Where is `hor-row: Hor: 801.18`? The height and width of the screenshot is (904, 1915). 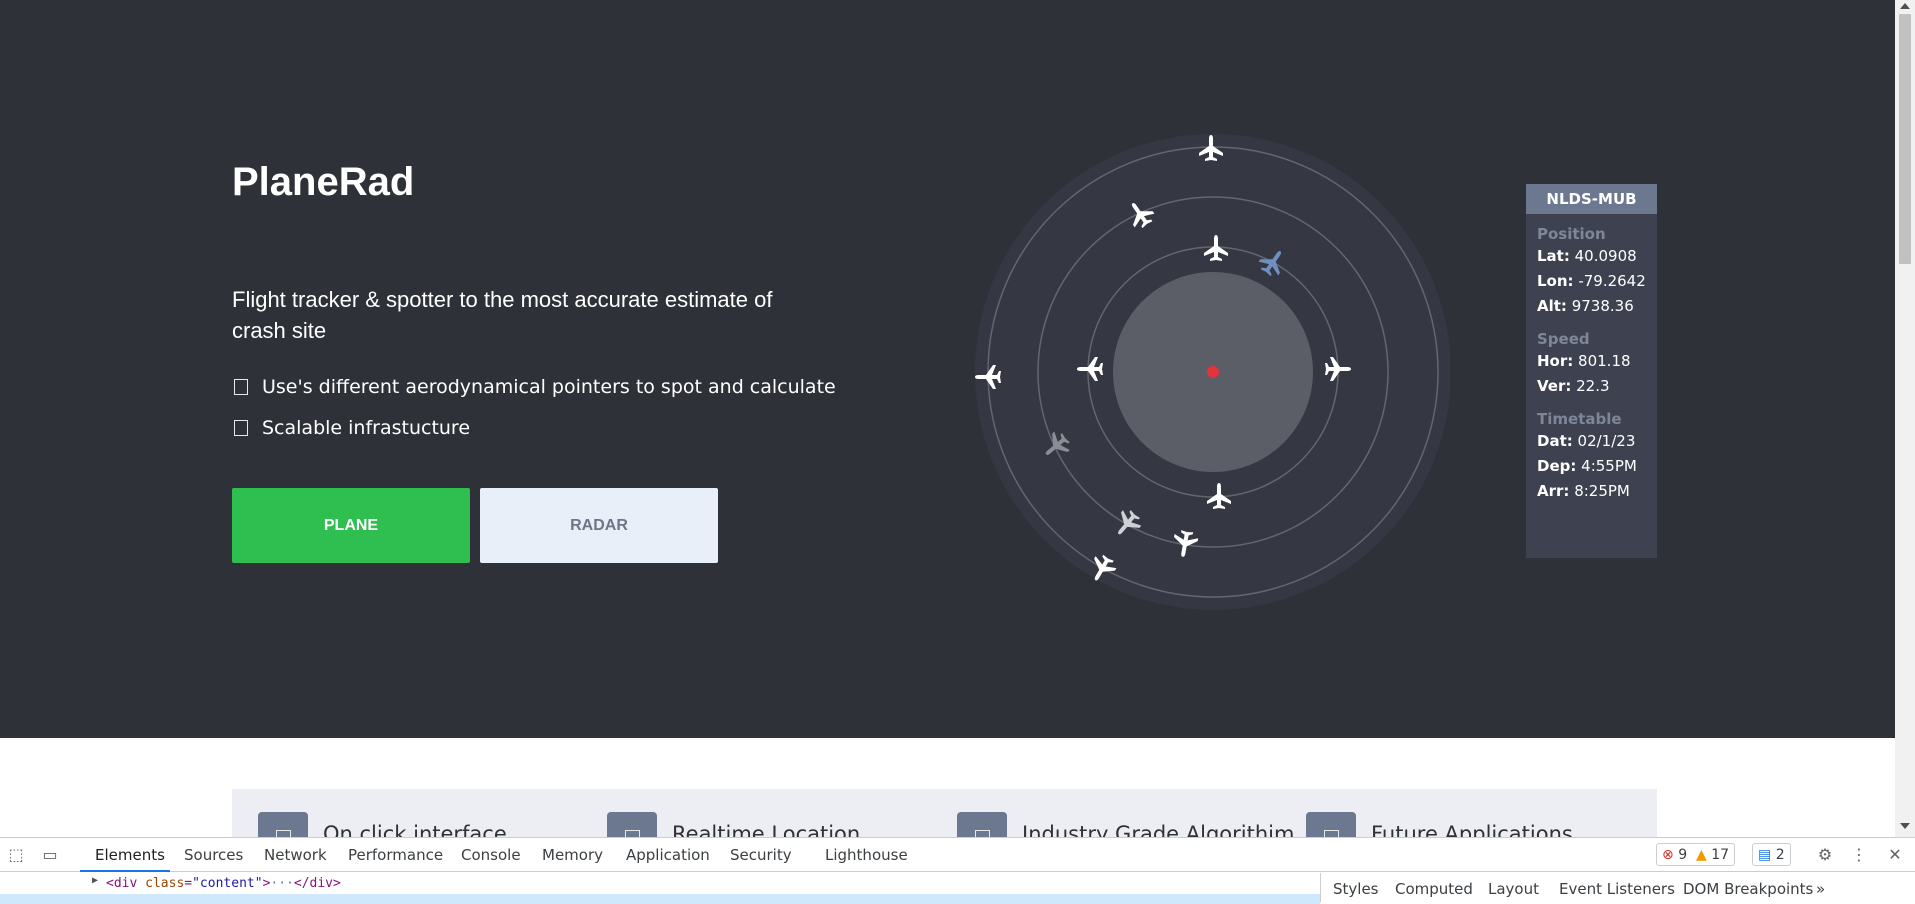 hor-row: Hor: 801.18 is located at coordinates (1597, 361).